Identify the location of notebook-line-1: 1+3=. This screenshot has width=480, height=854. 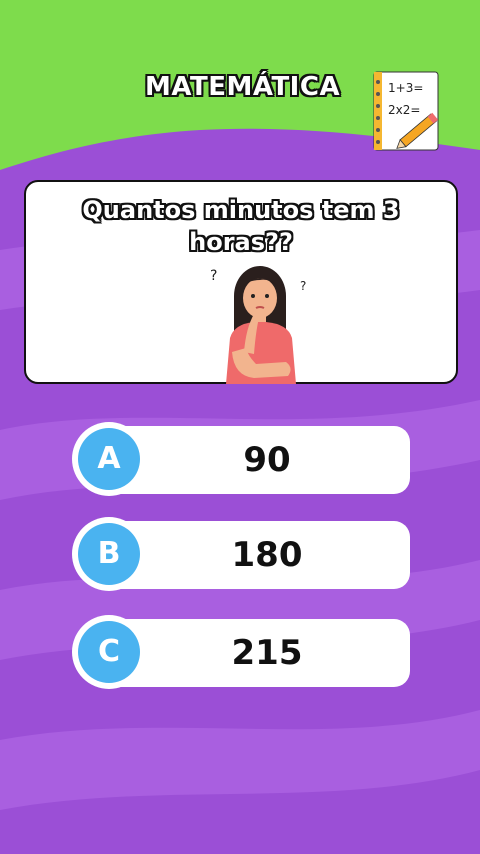
(405, 88).